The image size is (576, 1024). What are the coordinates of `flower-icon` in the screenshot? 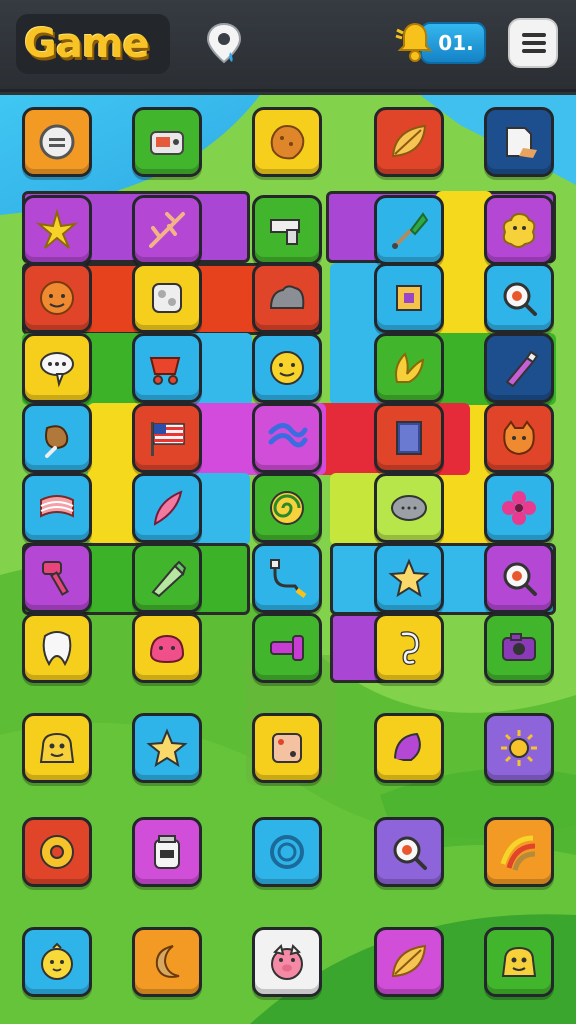 It's located at (519, 508).